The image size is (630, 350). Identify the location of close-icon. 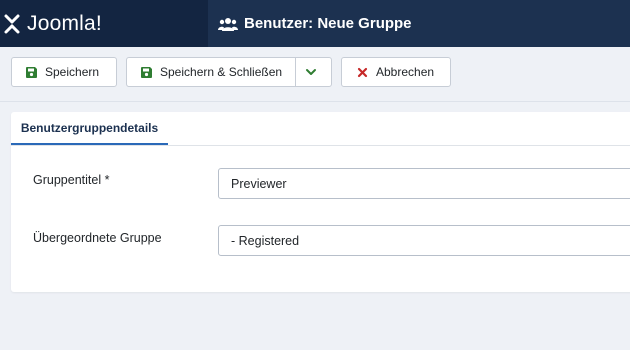
(362, 72).